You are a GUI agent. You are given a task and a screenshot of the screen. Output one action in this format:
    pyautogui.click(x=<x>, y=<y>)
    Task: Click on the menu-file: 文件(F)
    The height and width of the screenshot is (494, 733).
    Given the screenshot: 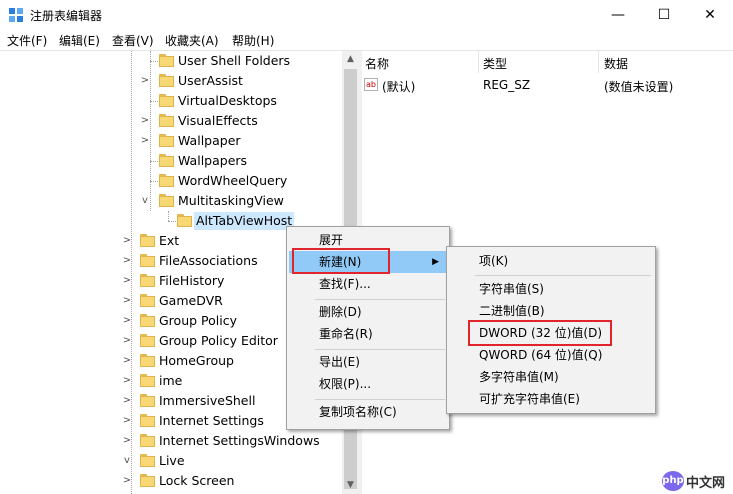 What is the action you would take?
    pyautogui.click(x=27, y=40)
    